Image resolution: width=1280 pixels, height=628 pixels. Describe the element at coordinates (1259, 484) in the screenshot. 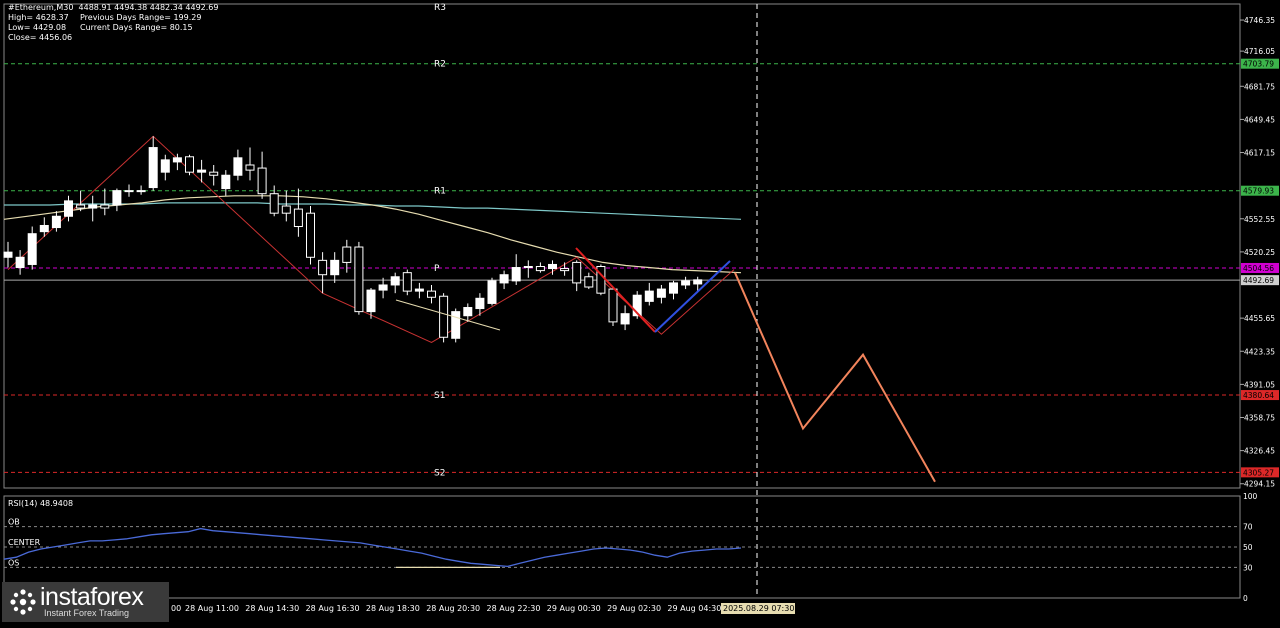

I see `price-tick-label: 4294.15` at that location.